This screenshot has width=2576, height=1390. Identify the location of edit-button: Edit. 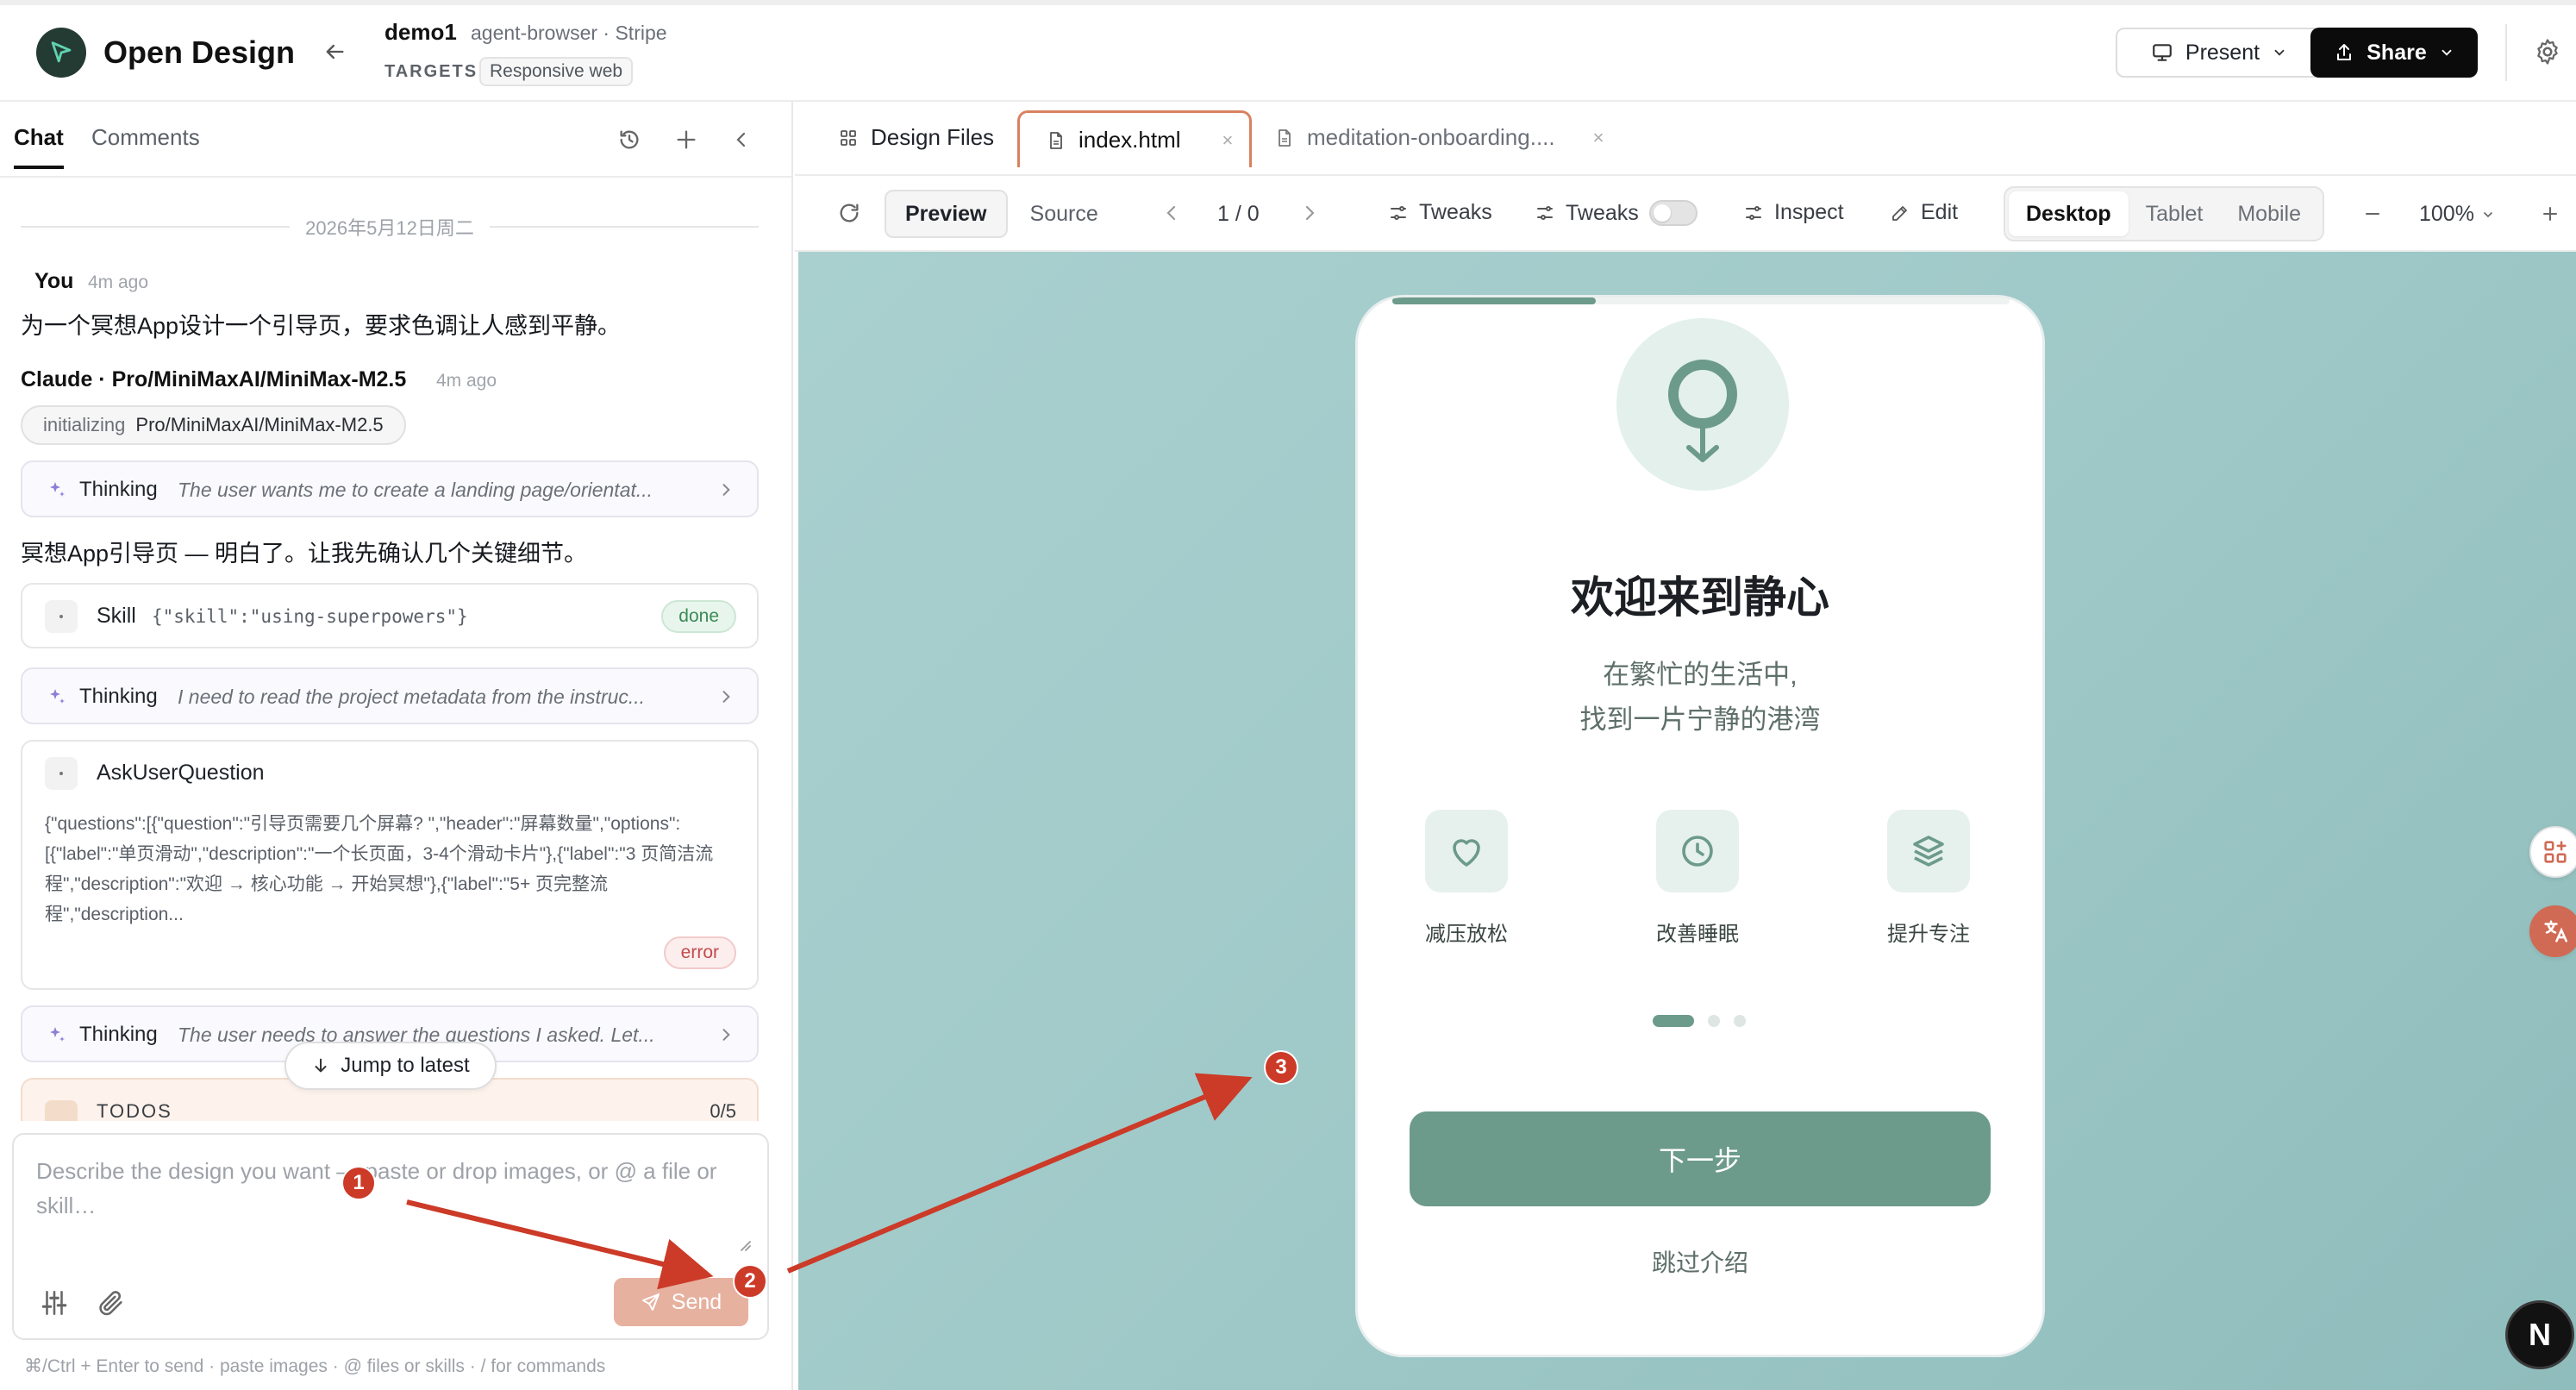
(1924, 212).